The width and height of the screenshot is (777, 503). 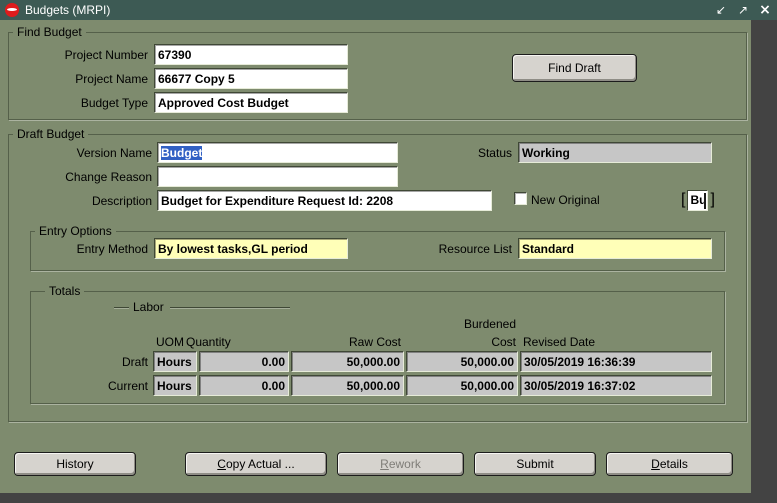 I want to click on quantity-header: Quantity, so click(x=208, y=342).